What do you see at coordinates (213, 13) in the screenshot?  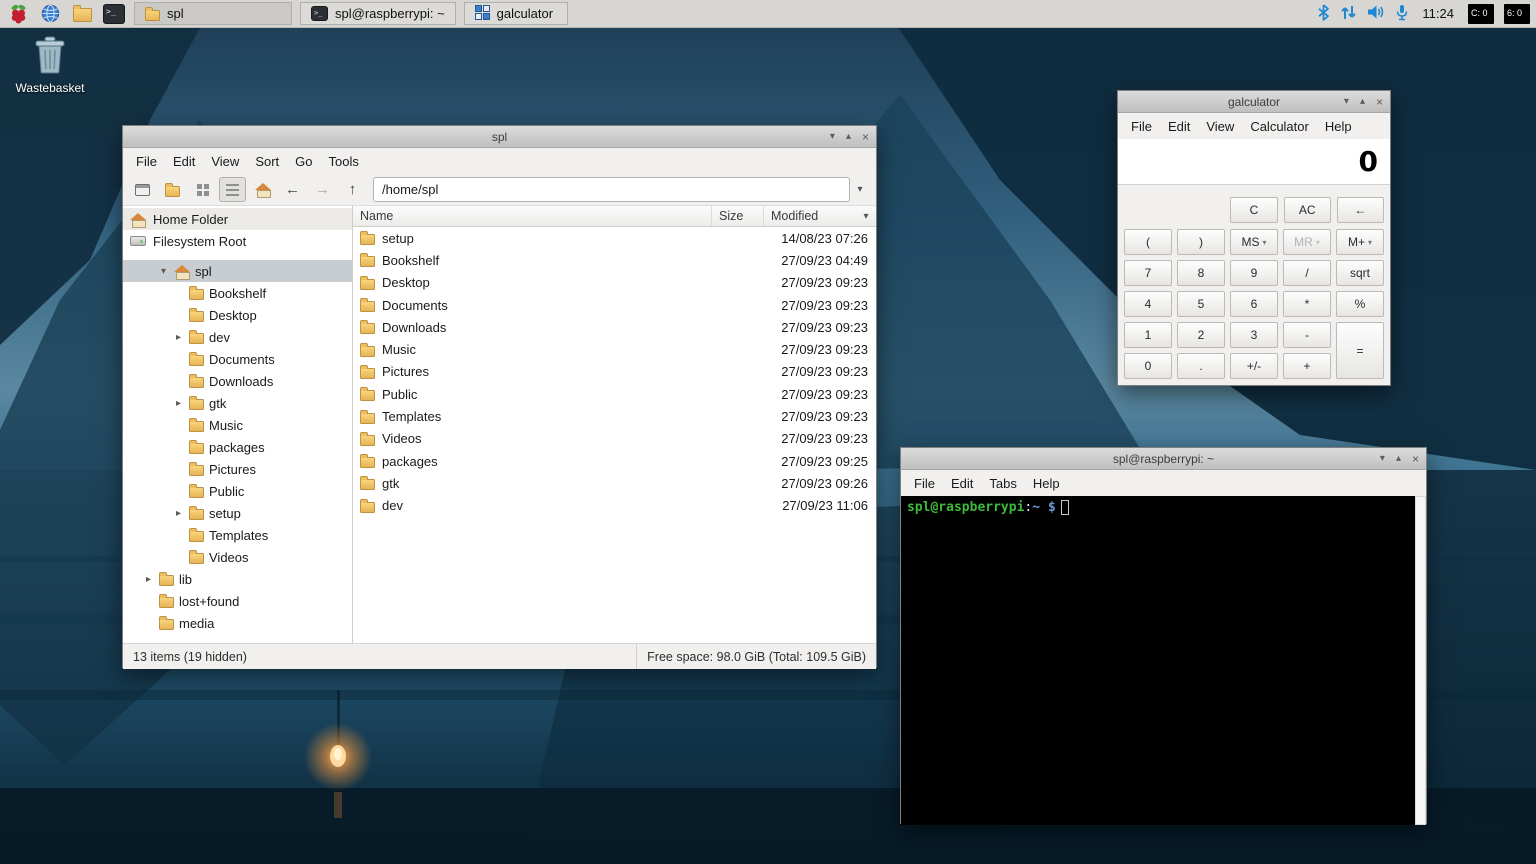 I see `taskbar-window-file-manager: spl` at bounding box center [213, 13].